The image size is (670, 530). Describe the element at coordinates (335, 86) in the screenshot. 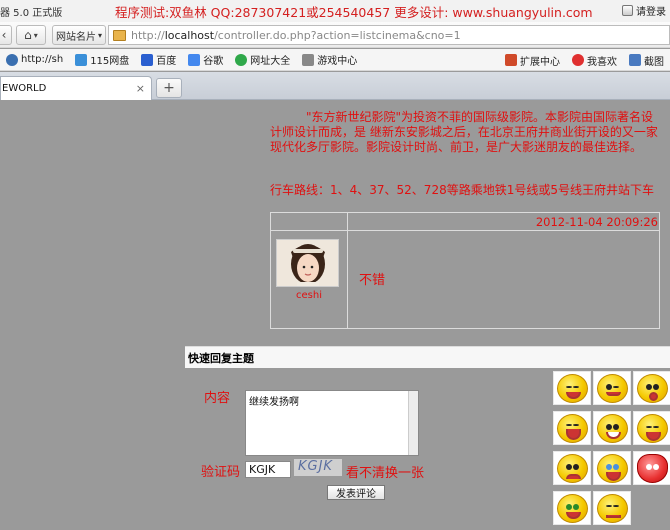

I see `tab-bar: EWORLD × +` at that location.